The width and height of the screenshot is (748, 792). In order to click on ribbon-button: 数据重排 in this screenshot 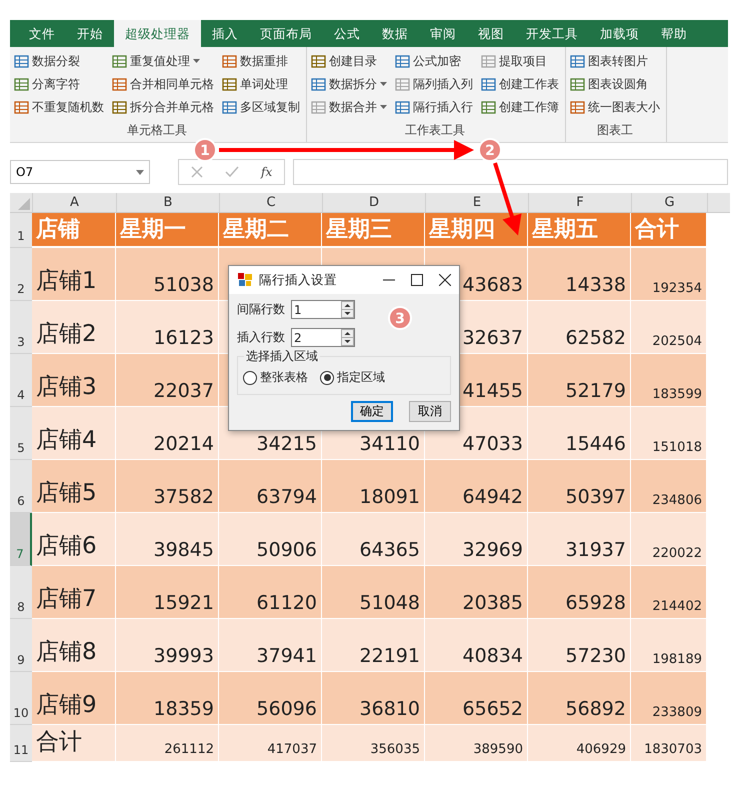, I will do `click(261, 61)`.